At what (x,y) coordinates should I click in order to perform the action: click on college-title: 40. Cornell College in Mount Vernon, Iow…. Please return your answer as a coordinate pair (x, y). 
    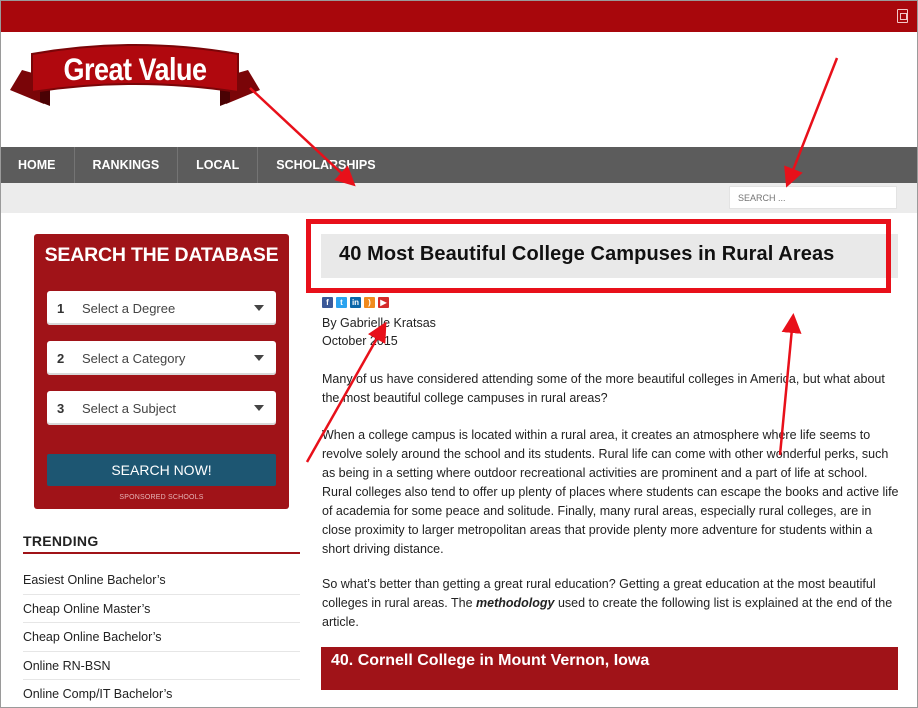
    Looking at the image, I should click on (490, 660).